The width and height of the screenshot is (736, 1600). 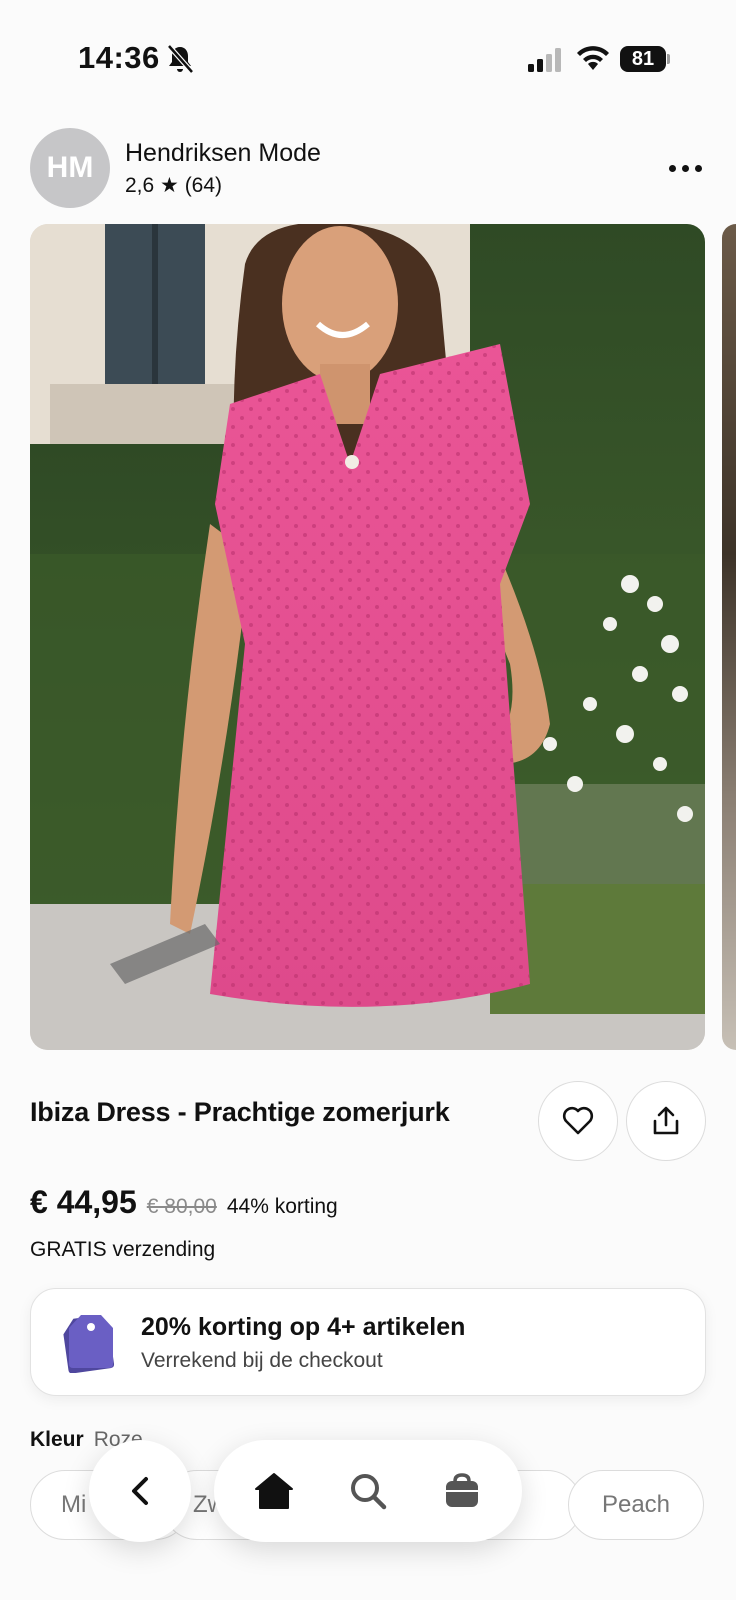 I want to click on promo-subtitle: Verrekend bij de checkout, so click(x=262, y=1360).